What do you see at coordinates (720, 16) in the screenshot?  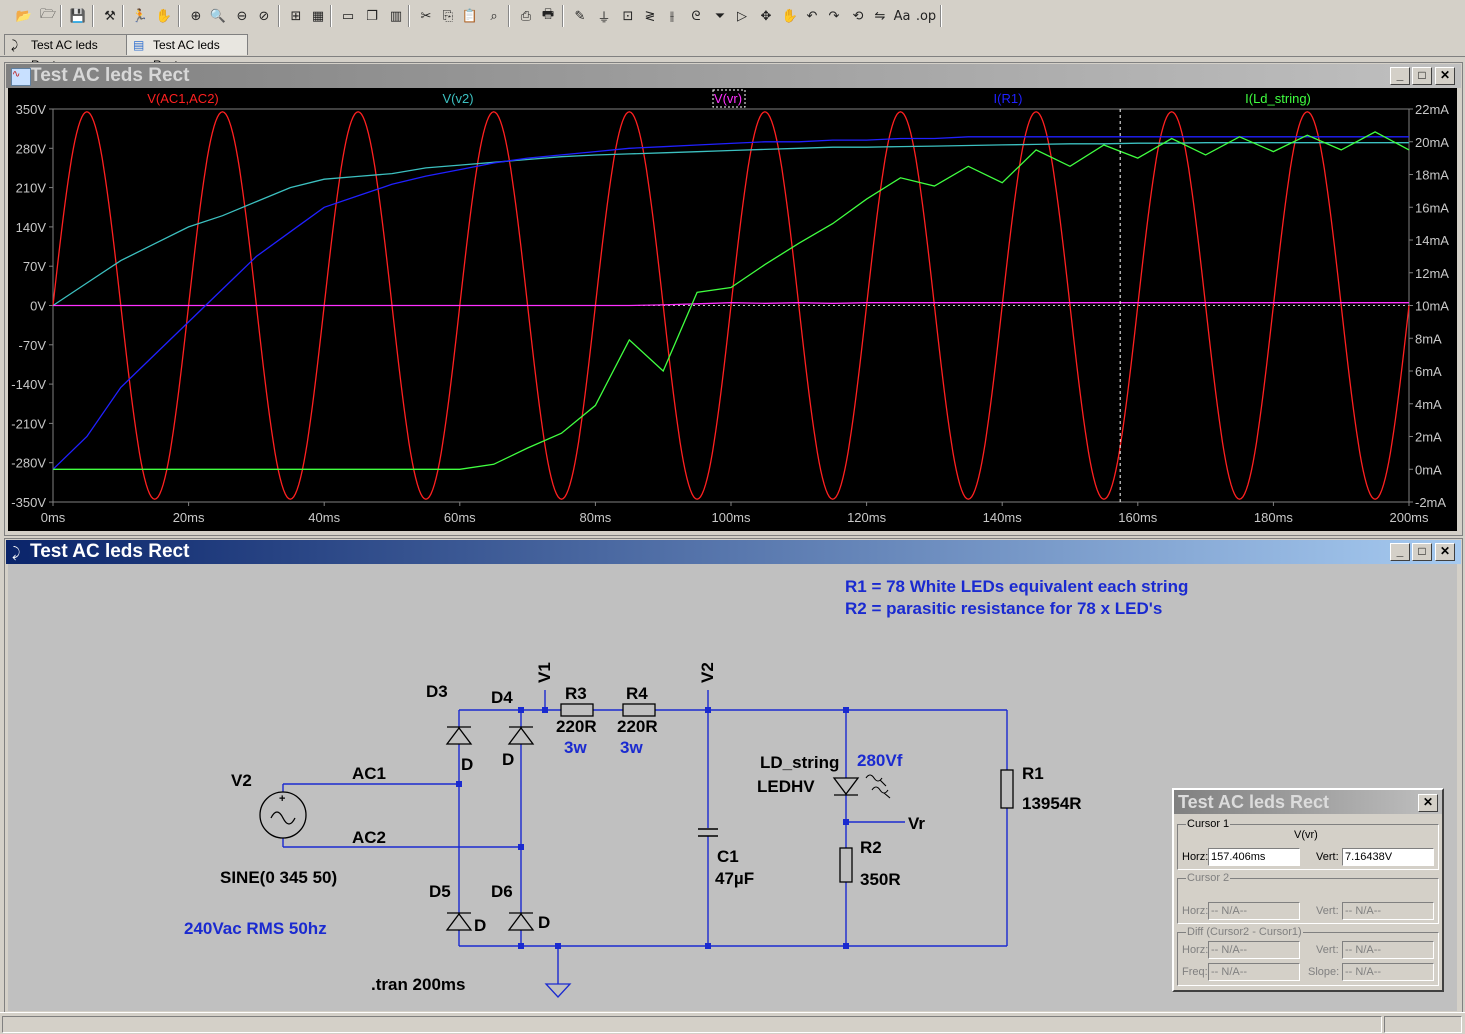 I see `diode-icon: ⏷` at bounding box center [720, 16].